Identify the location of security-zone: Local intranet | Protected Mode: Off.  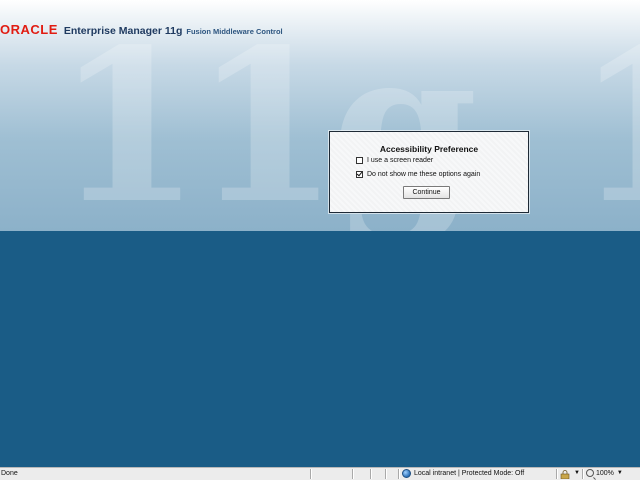
(463, 473).